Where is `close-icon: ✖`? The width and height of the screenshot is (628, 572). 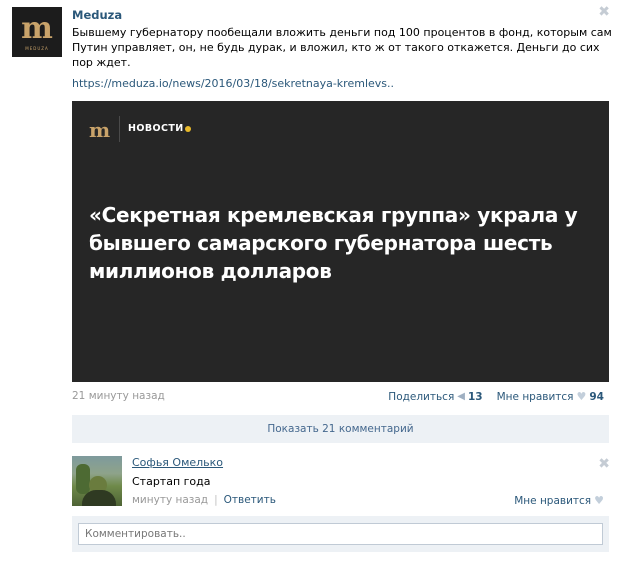 close-icon: ✖ is located at coordinates (604, 12).